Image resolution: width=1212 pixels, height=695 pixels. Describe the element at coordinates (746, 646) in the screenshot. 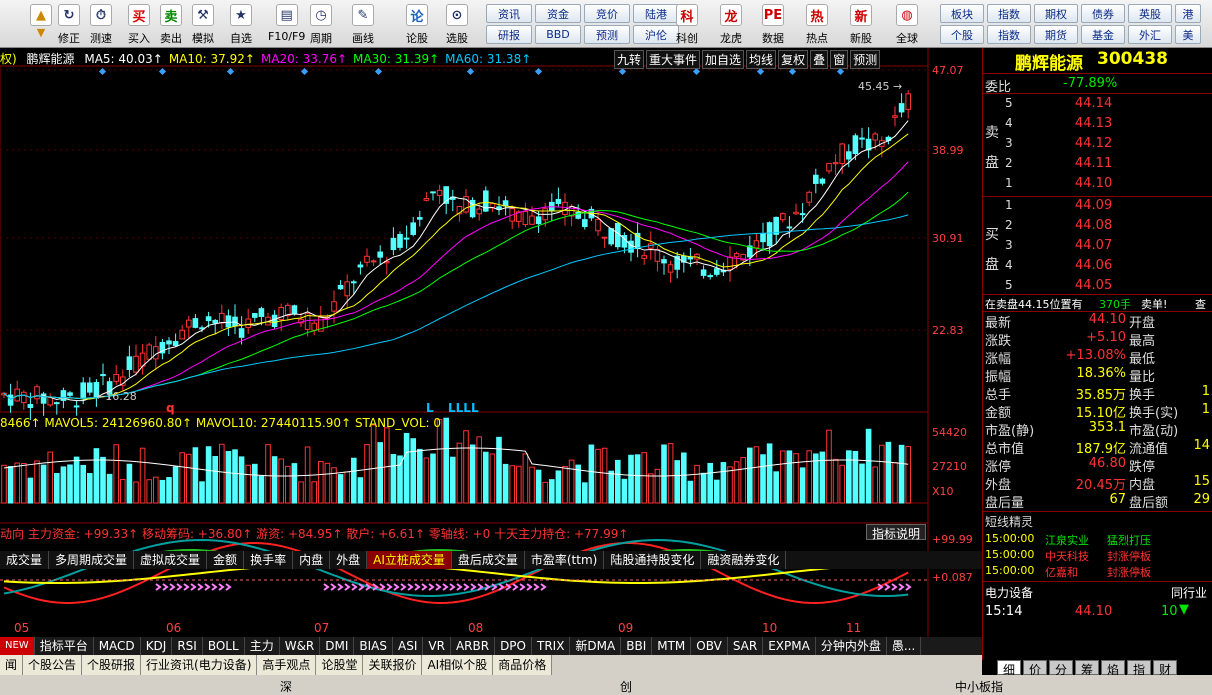

I see `ind-tab-19: SAR` at that location.